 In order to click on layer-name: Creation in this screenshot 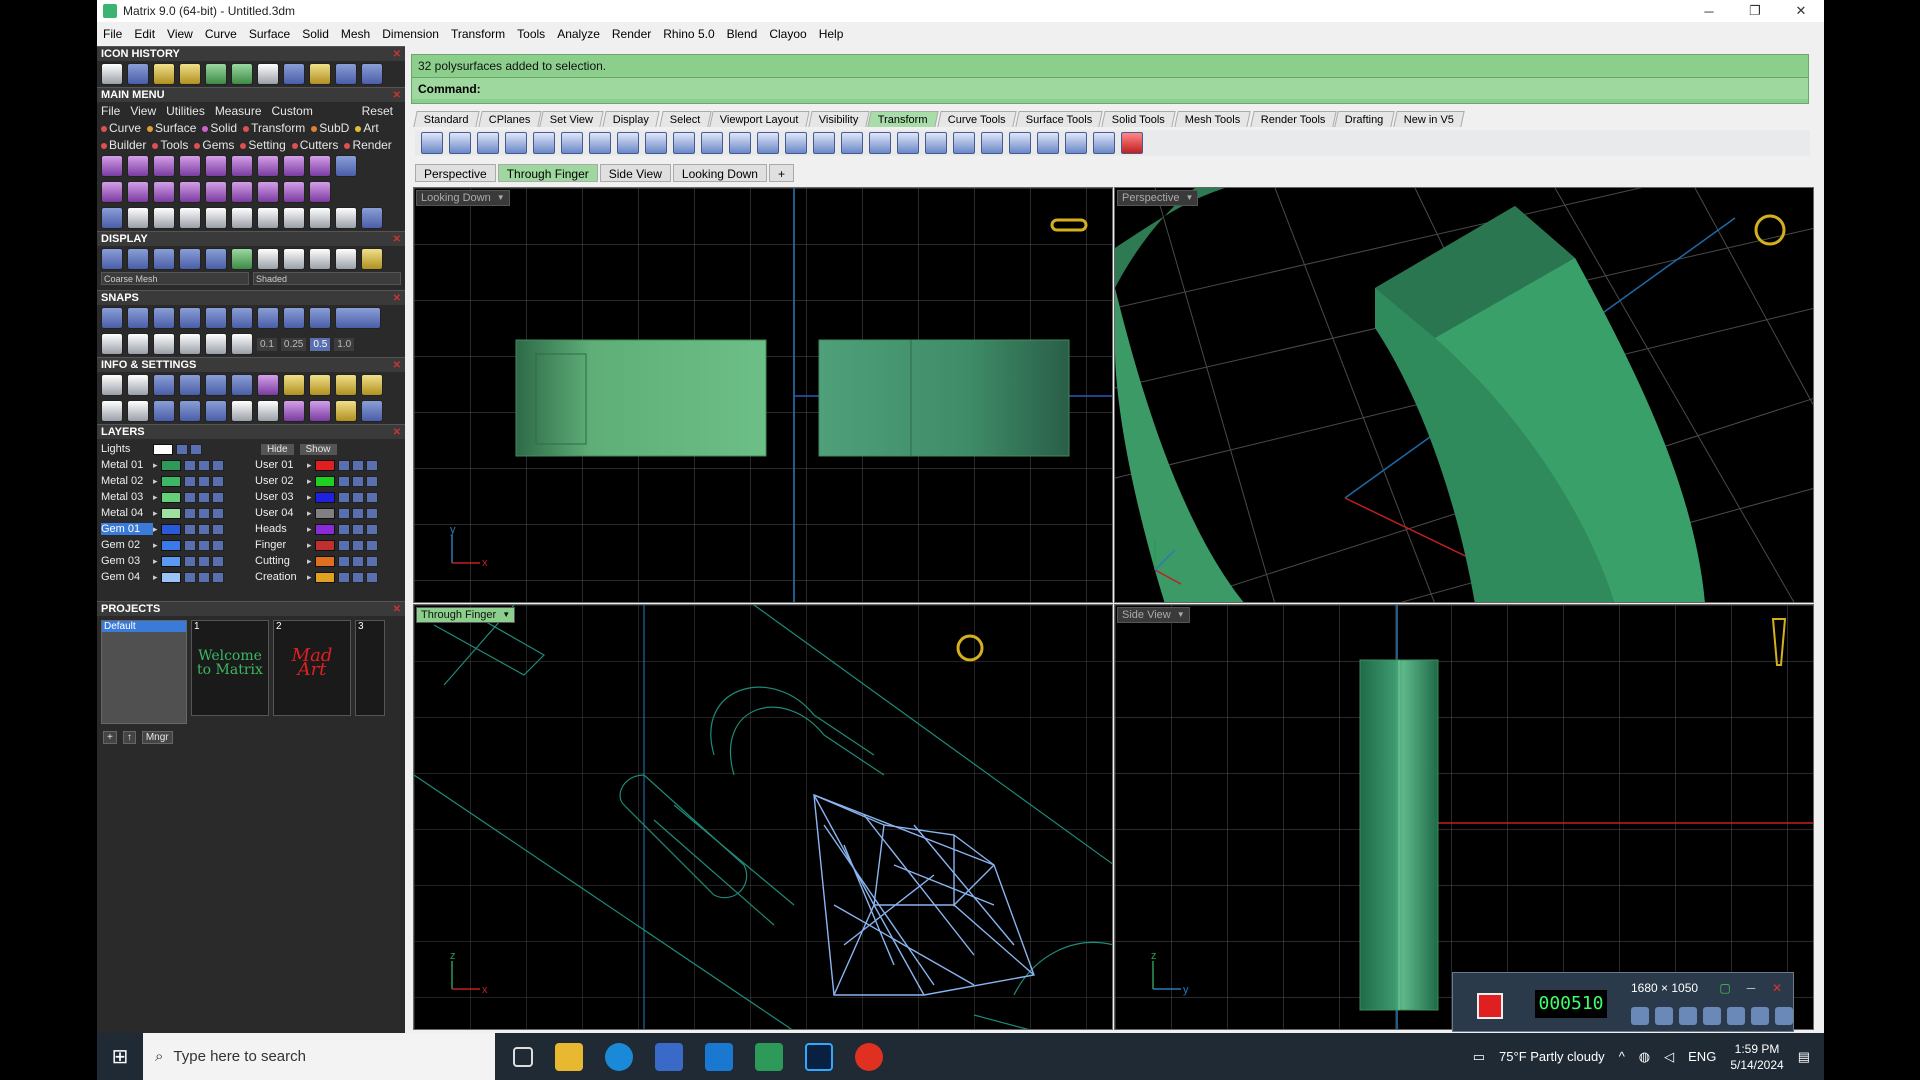, I will do `click(281, 577)`.